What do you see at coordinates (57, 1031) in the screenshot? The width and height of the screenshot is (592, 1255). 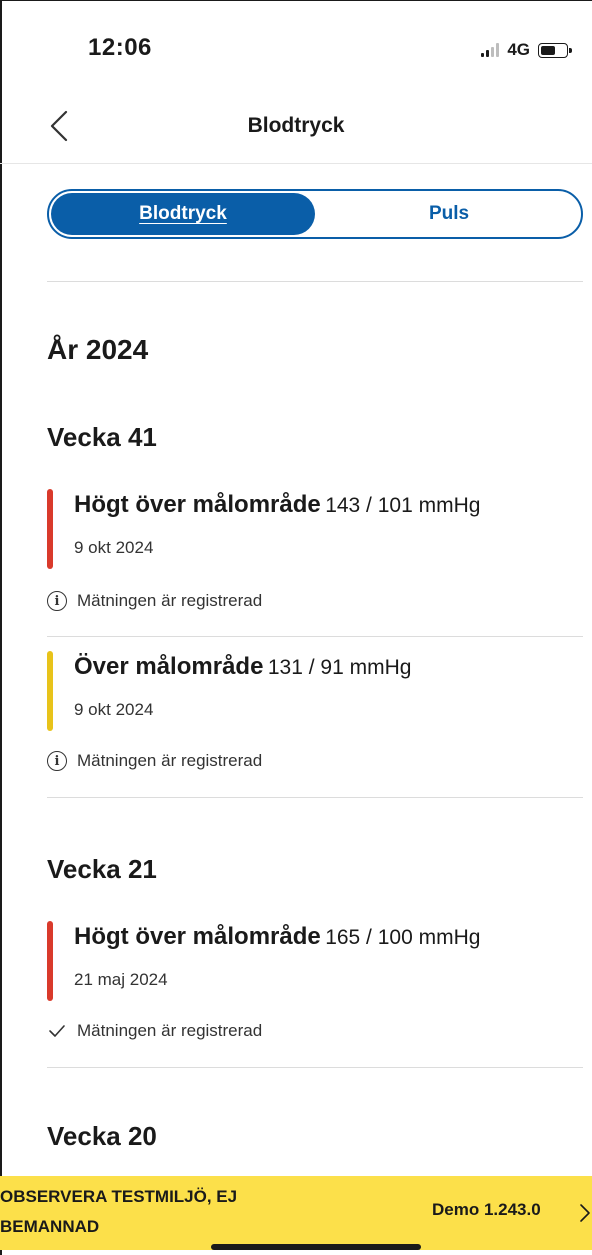 I see `check-icon` at bounding box center [57, 1031].